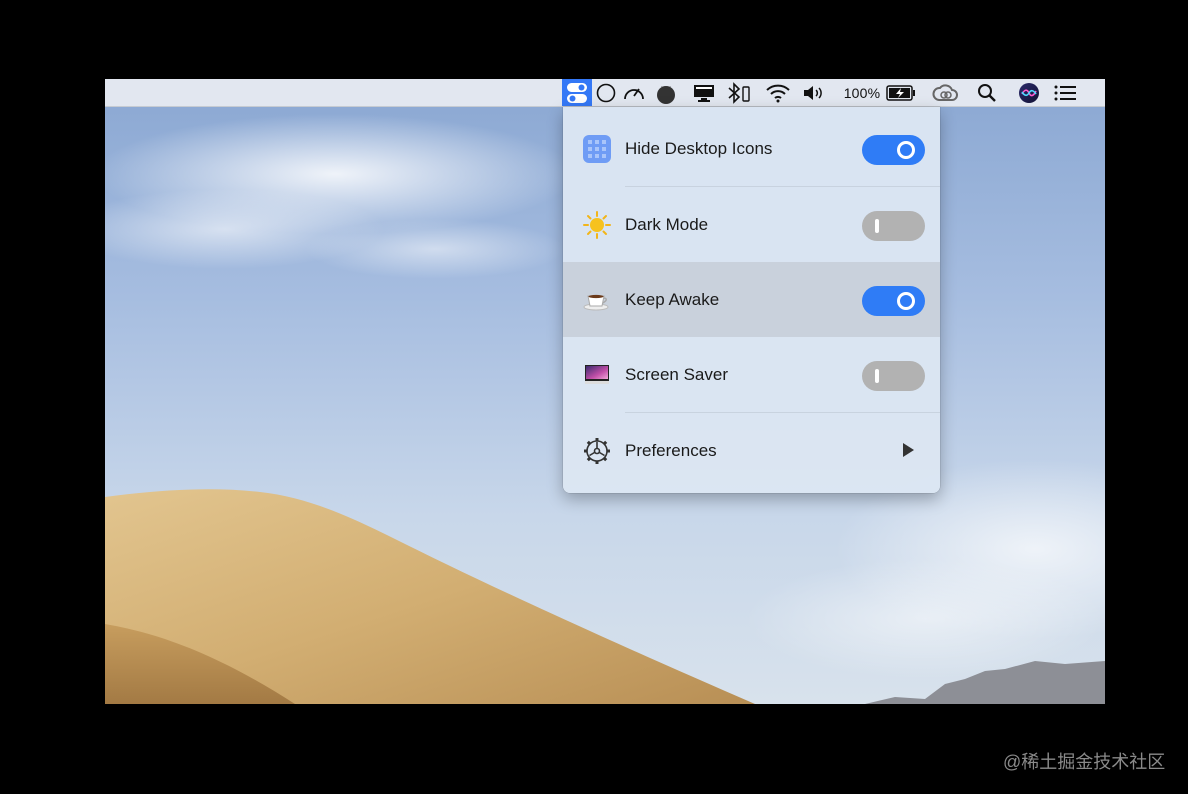 Image resolution: width=1188 pixels, height=794 pixels. I want to click on screen-saver-toggle, so click(893, 376).